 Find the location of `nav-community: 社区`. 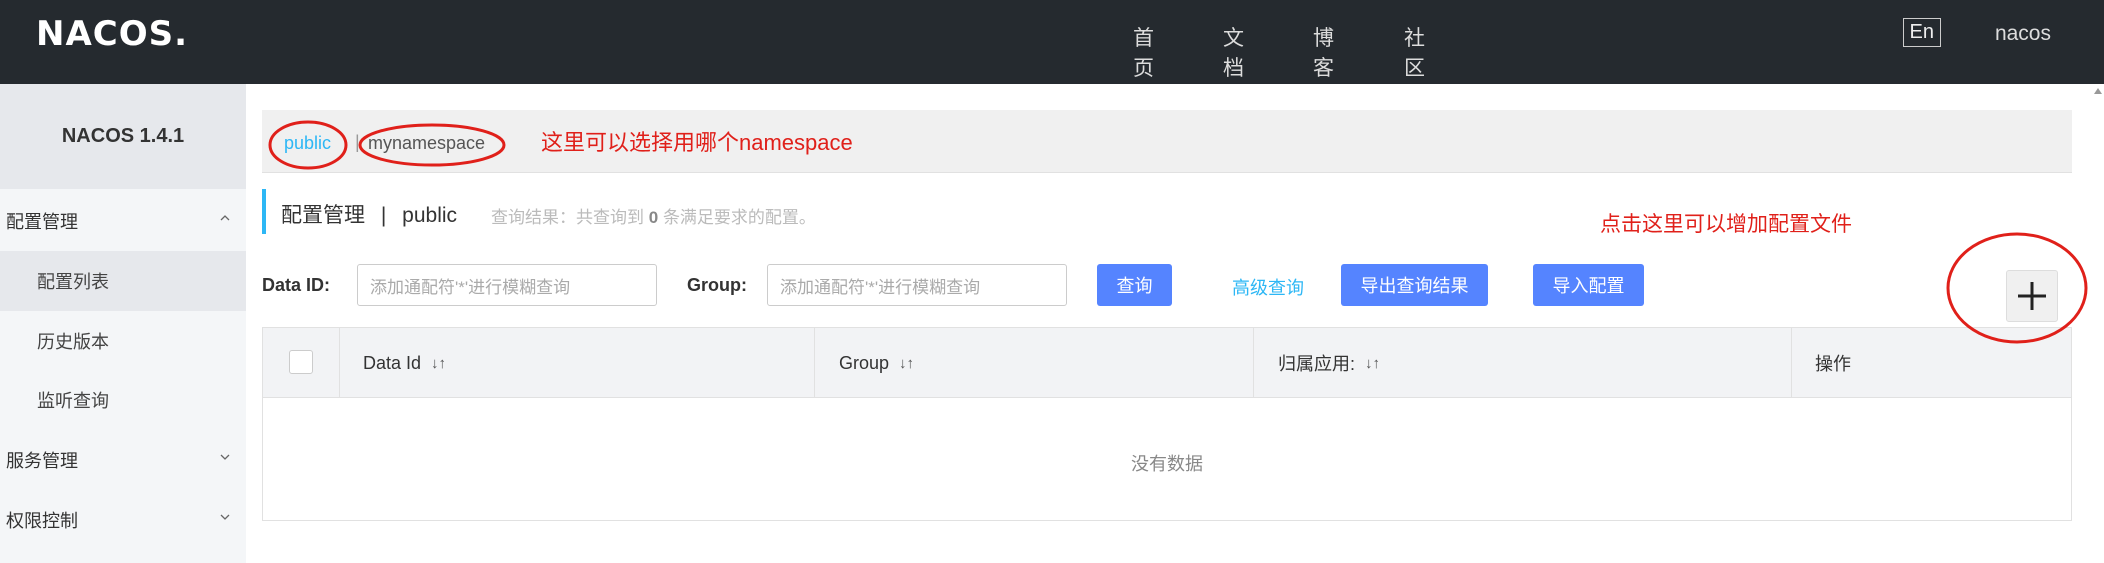

nav-community: 社区 is located at coordinates (1414, 52).